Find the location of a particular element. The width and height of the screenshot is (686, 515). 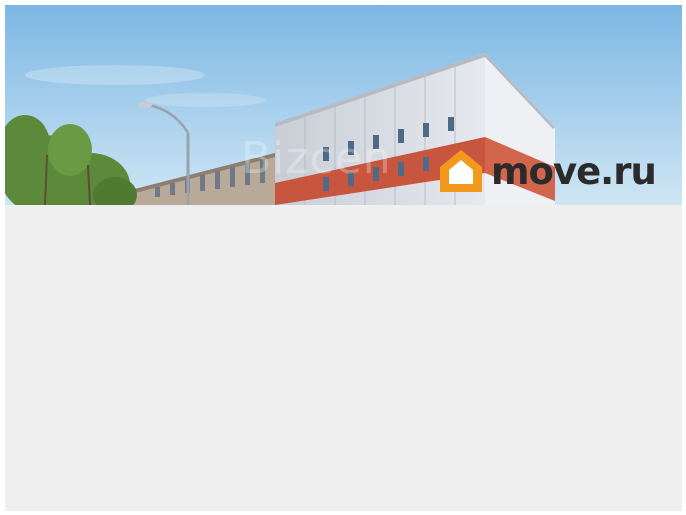

brand-name: move.ru is located at coordinates (574, 171).